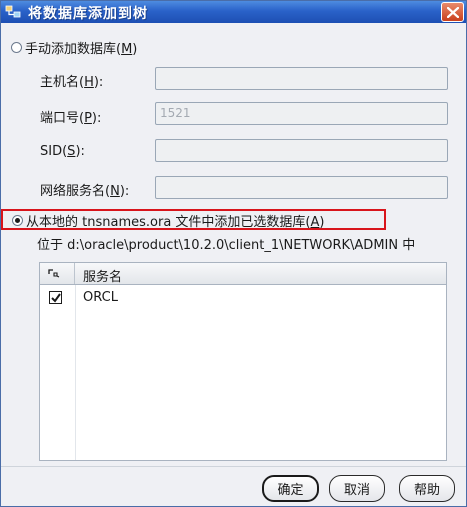 The width and height of the screenshot is (467, 507). What do you see at coordinates (301, 187) in the screenshot?
I see `service-name-field` at bounding box center [301, 187].